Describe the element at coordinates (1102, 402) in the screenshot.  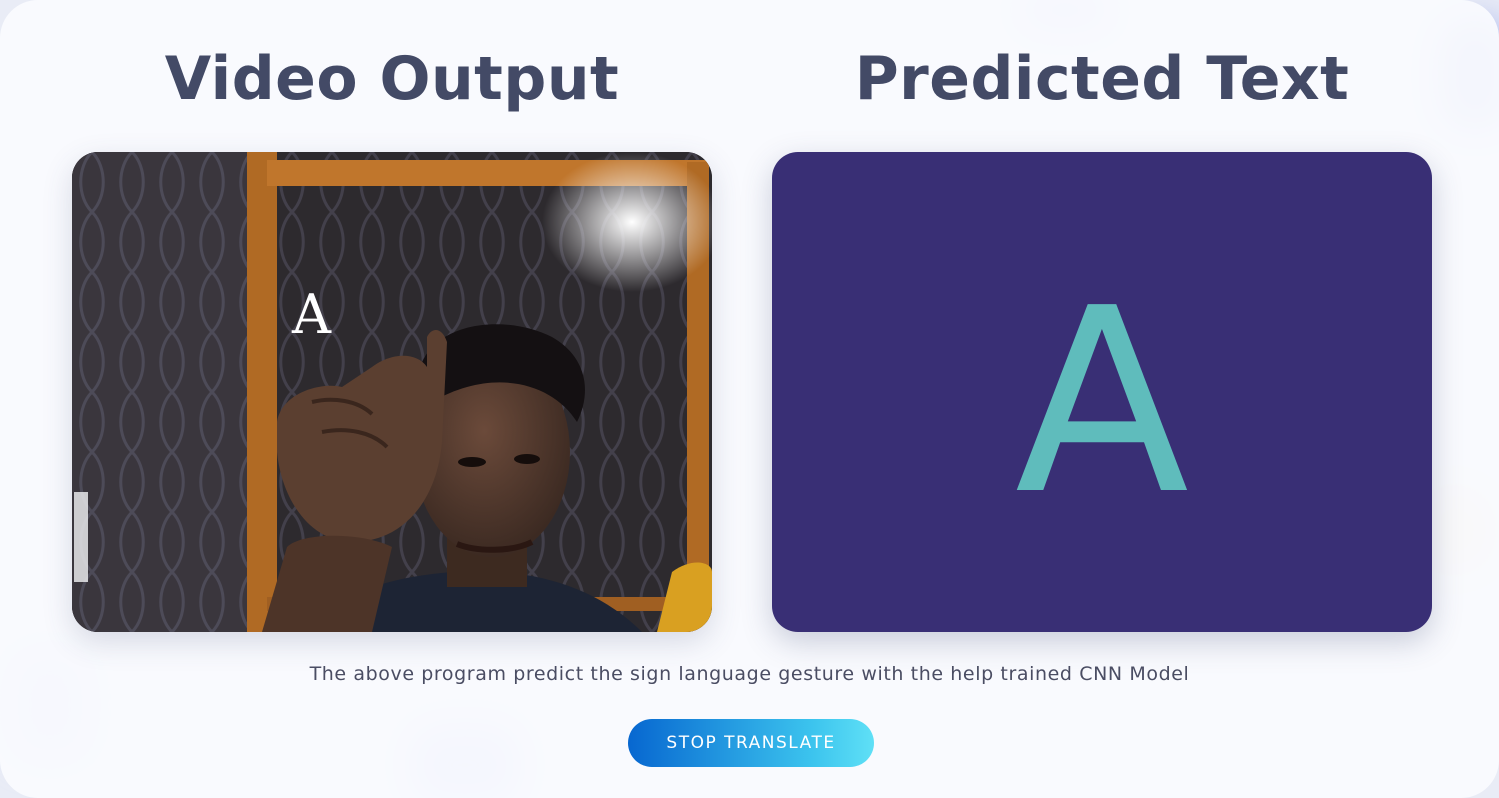
I see `predicted-letter: A` at that location.